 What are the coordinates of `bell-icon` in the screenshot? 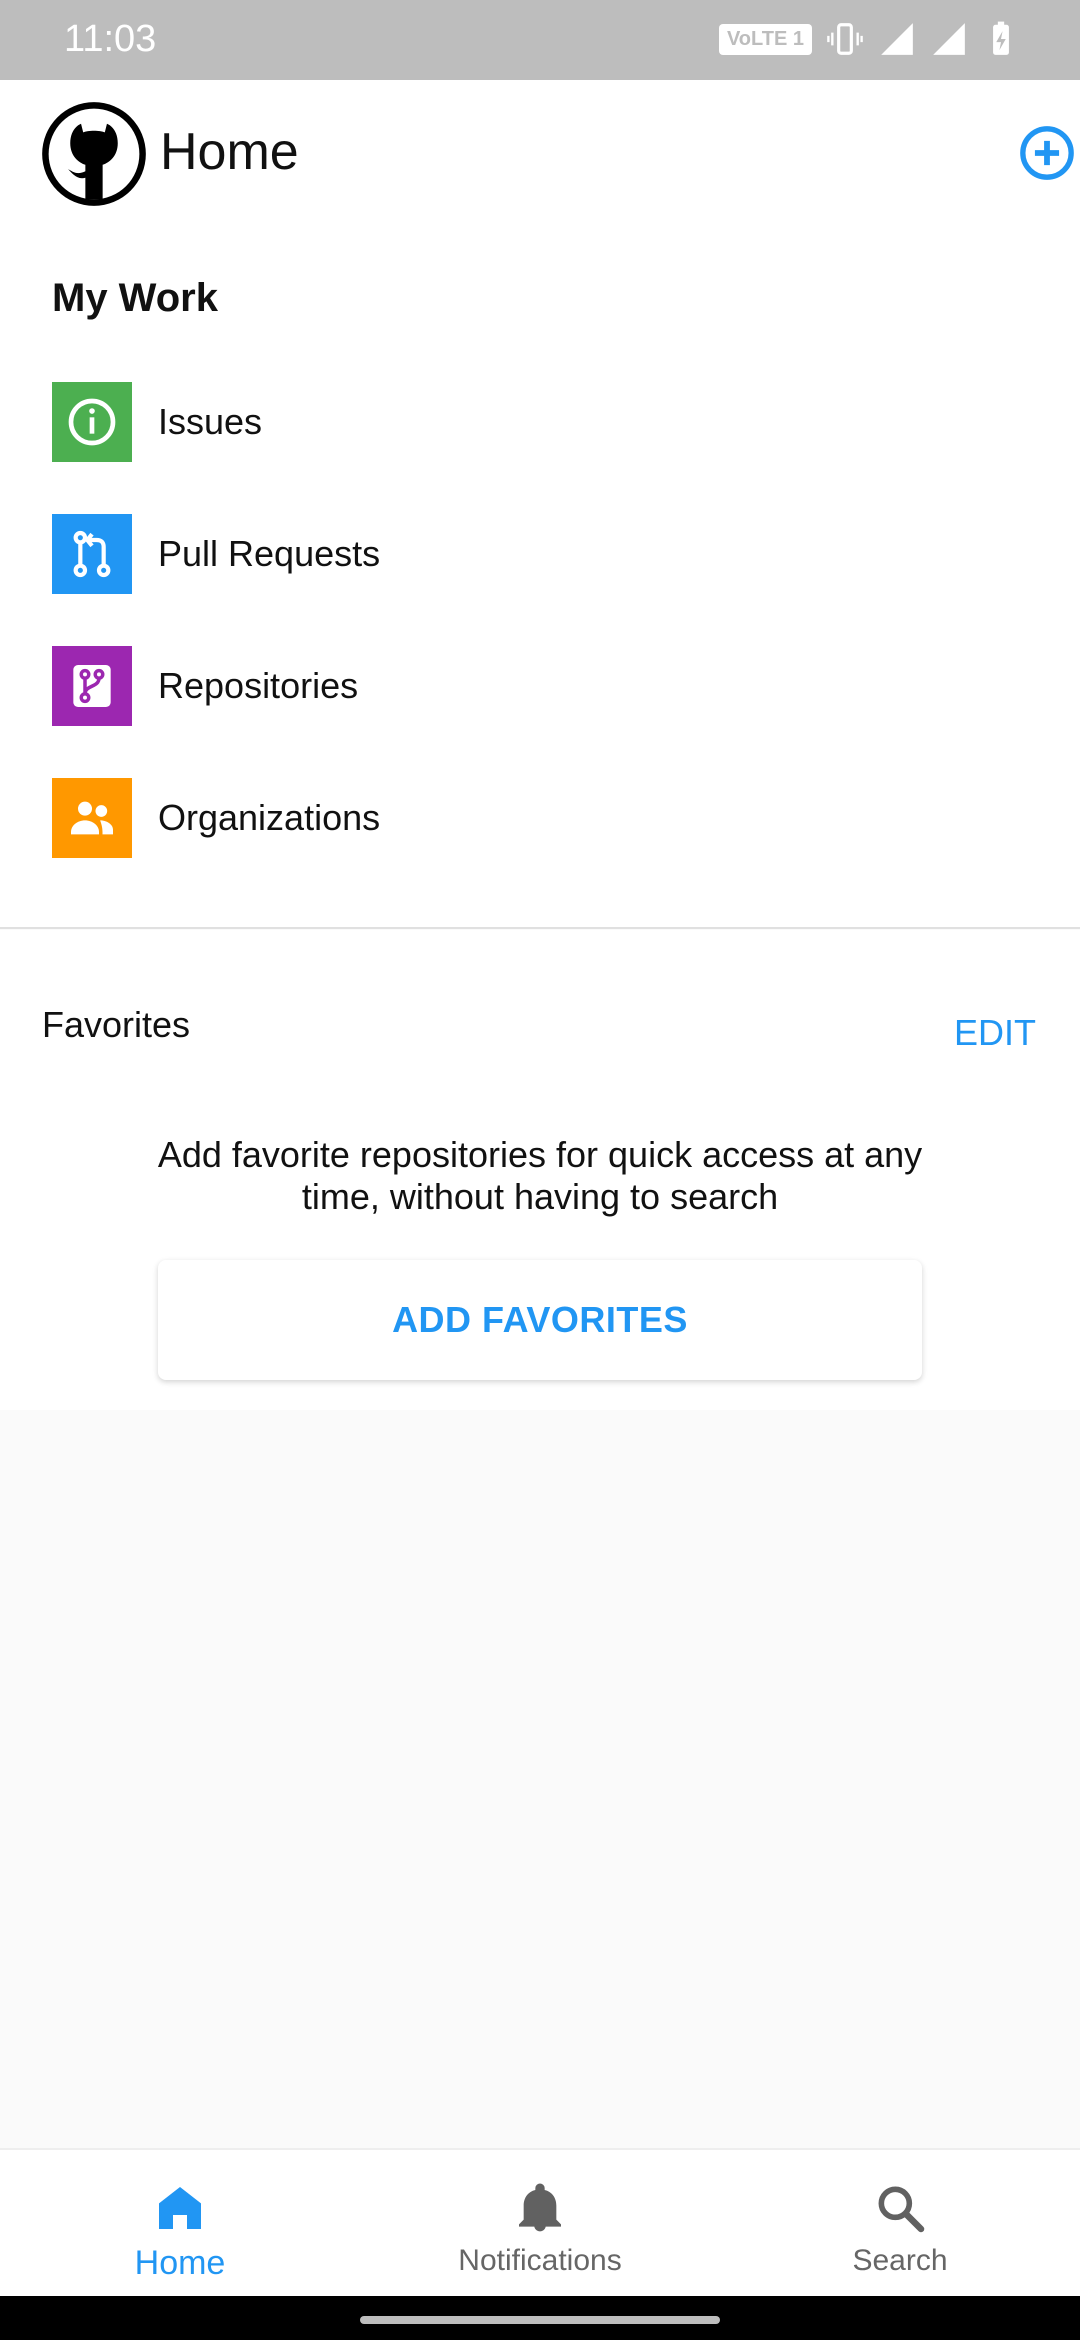 It's located at (540, 2207).